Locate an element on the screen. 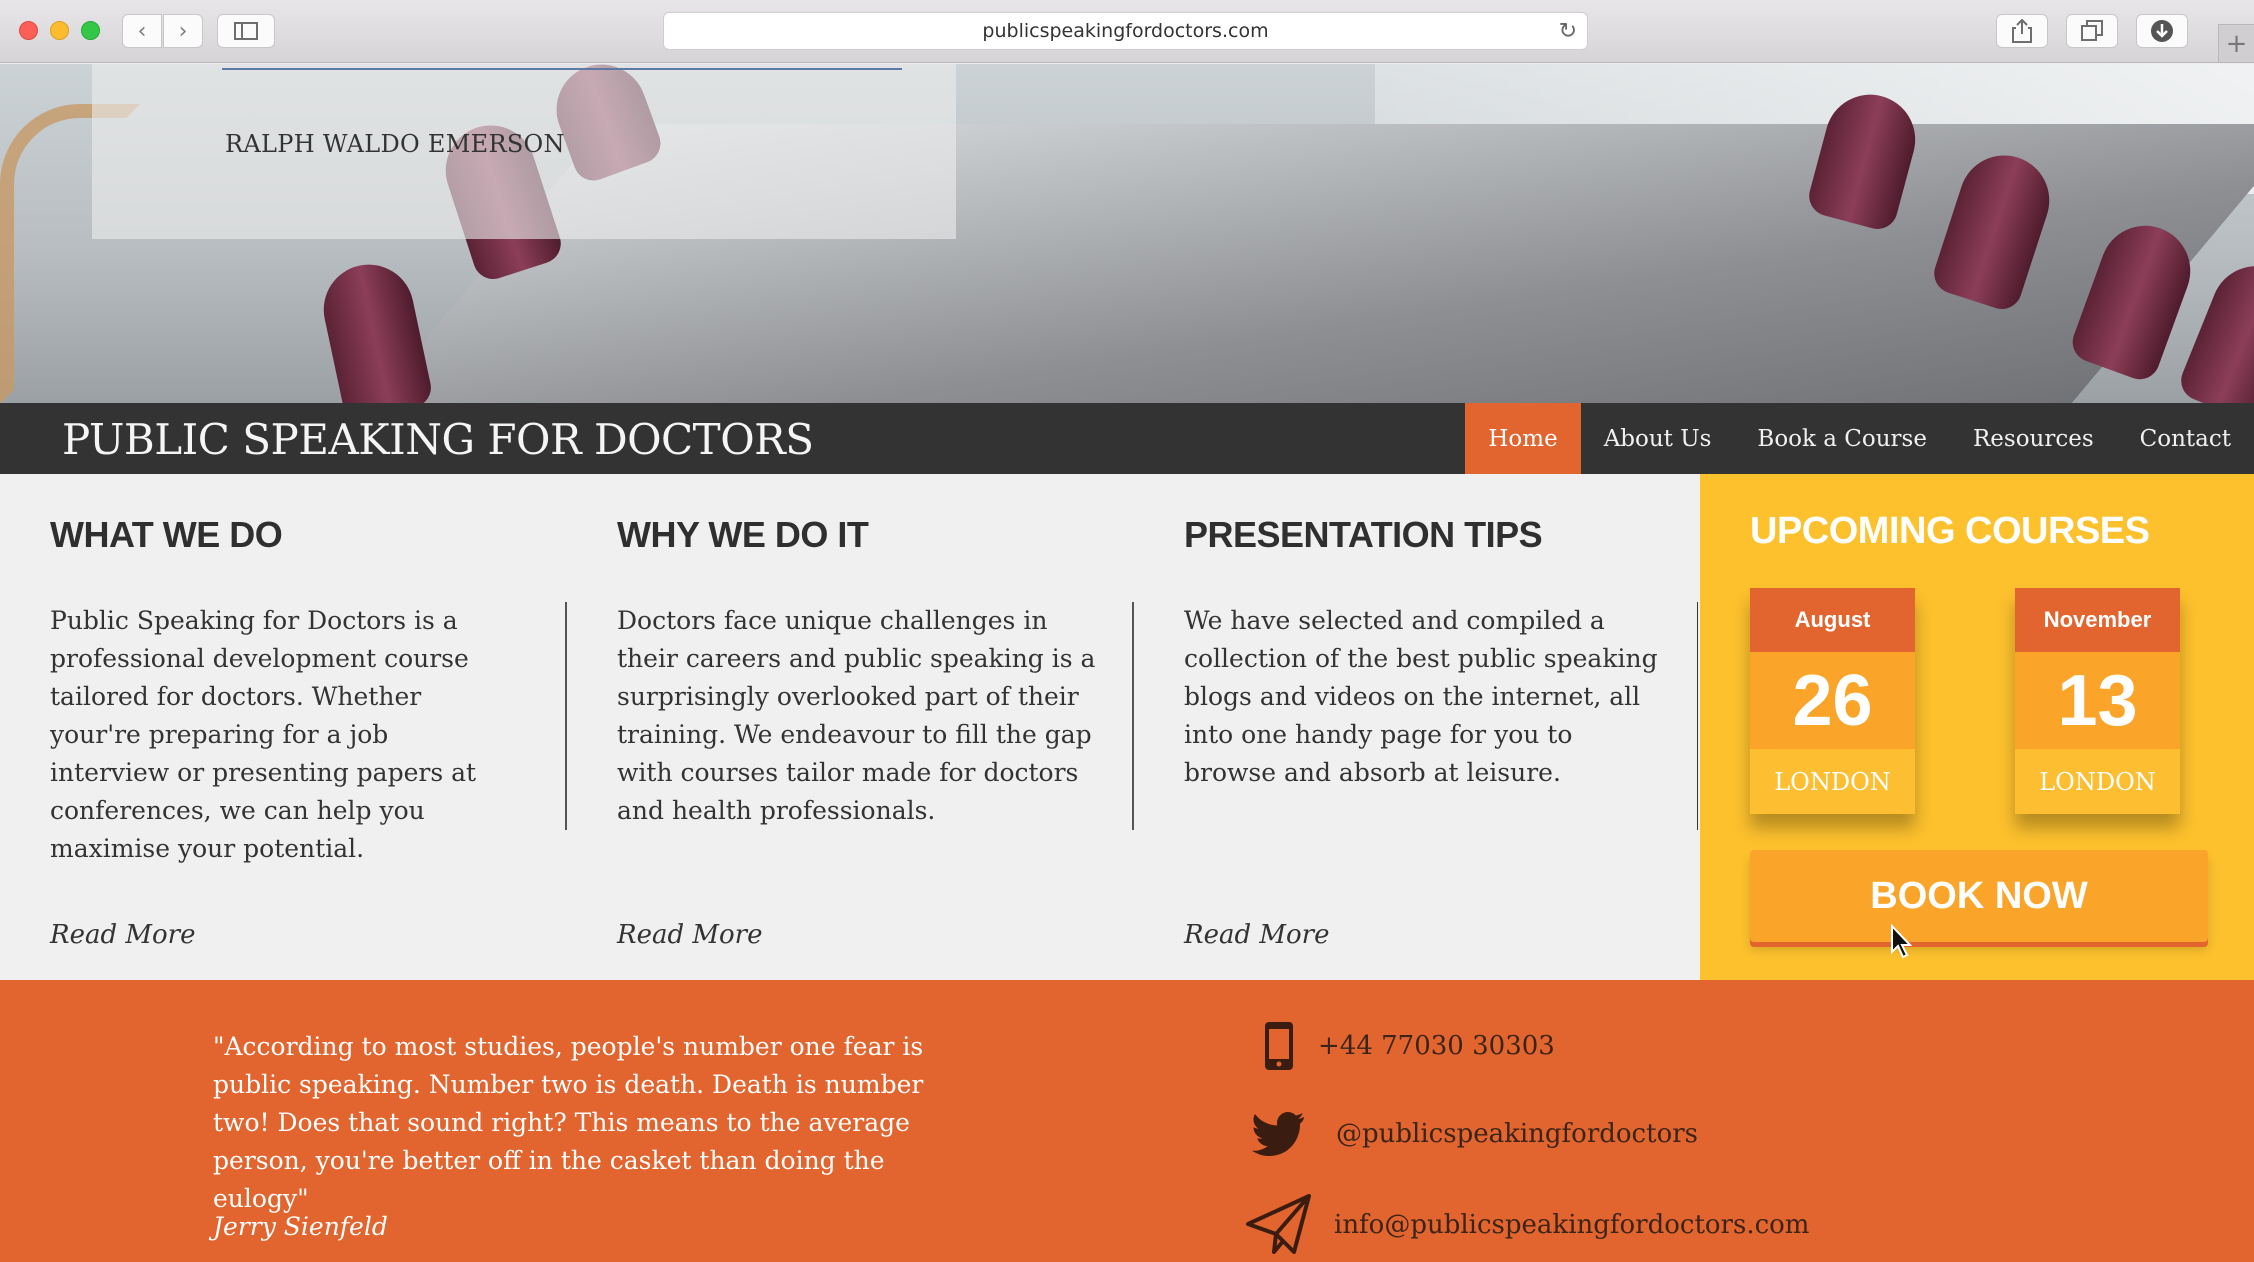  column-heading: WHAT WE DO is located at coordinates (166, 534).